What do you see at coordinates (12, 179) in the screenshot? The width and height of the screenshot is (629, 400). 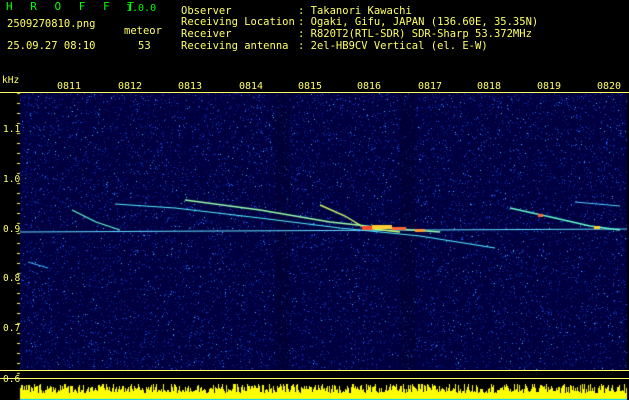 I see `y-tick-label: 1.0` at bounding box center [12, 179].